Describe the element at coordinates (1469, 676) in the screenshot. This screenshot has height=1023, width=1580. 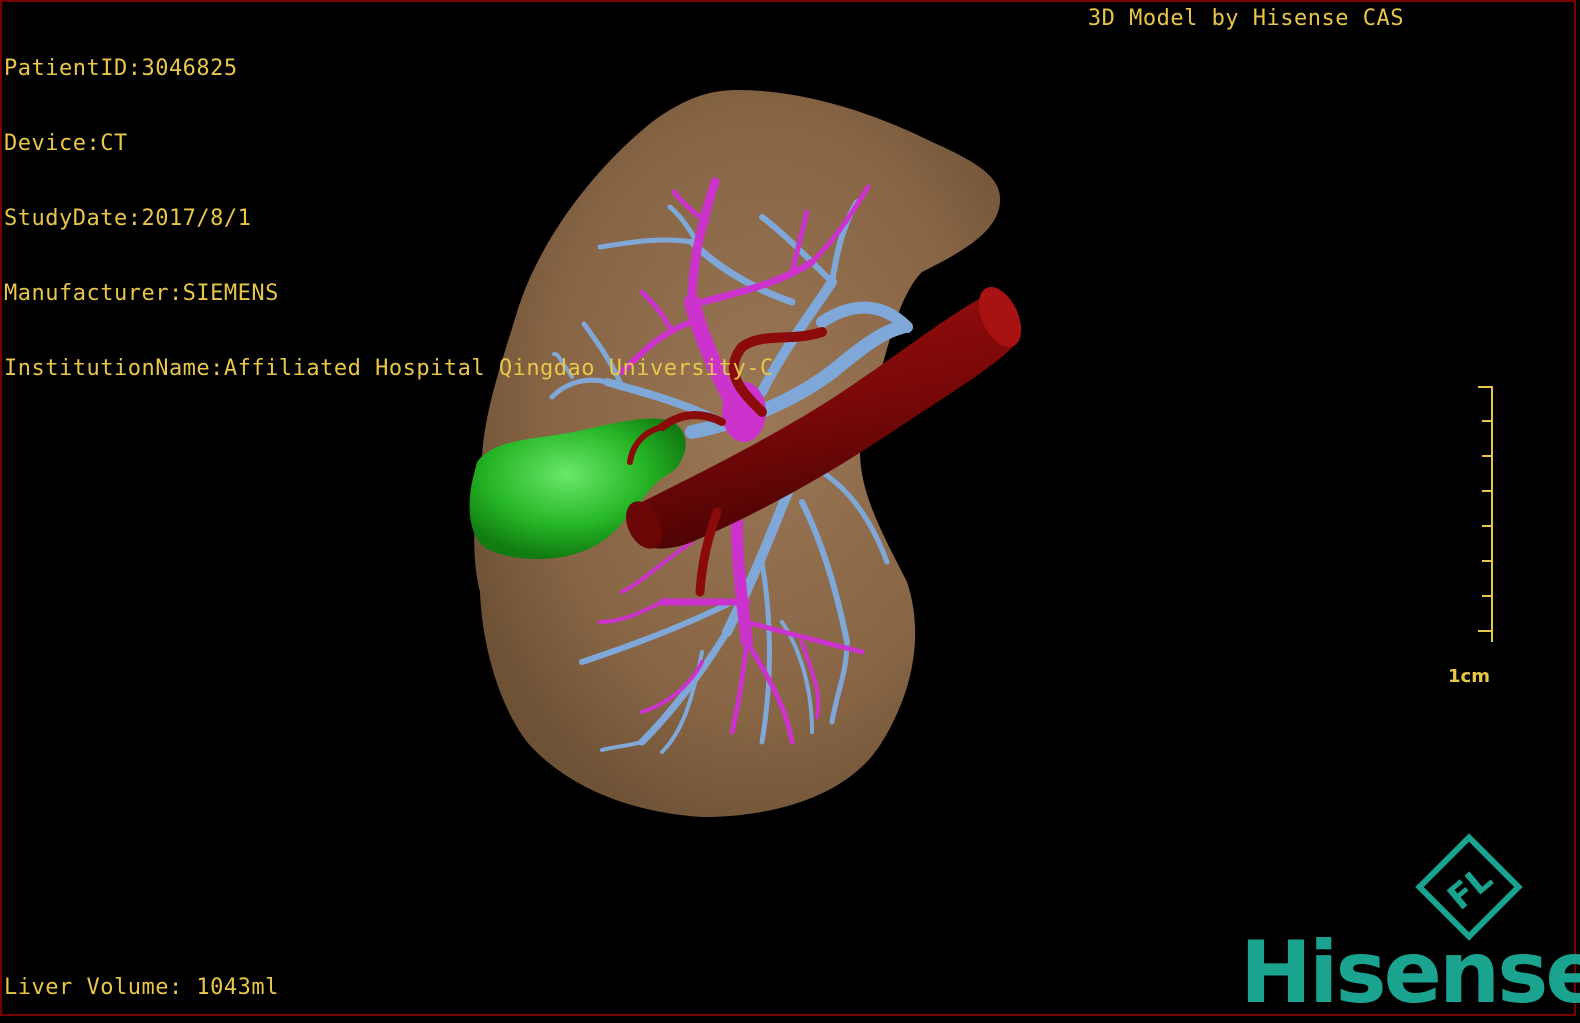
I see `scale-bar-label: 1cm` at that location.